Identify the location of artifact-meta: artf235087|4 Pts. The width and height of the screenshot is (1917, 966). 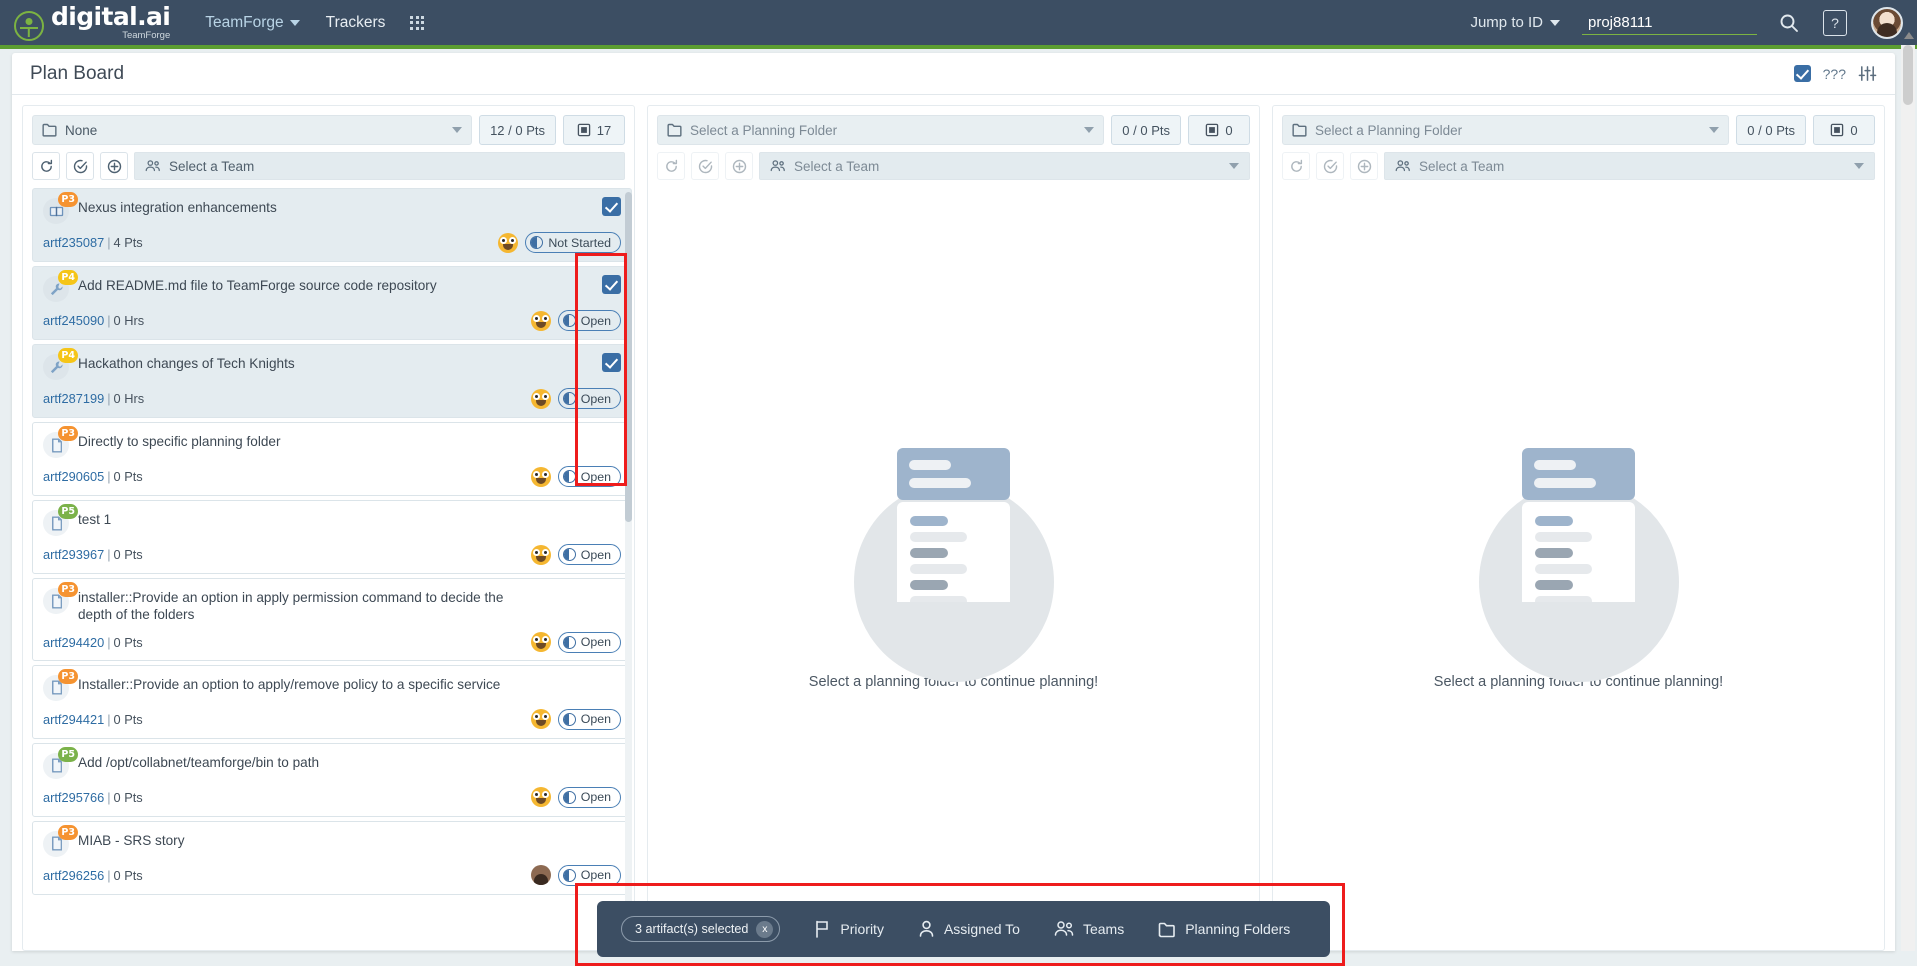
(93, 242).